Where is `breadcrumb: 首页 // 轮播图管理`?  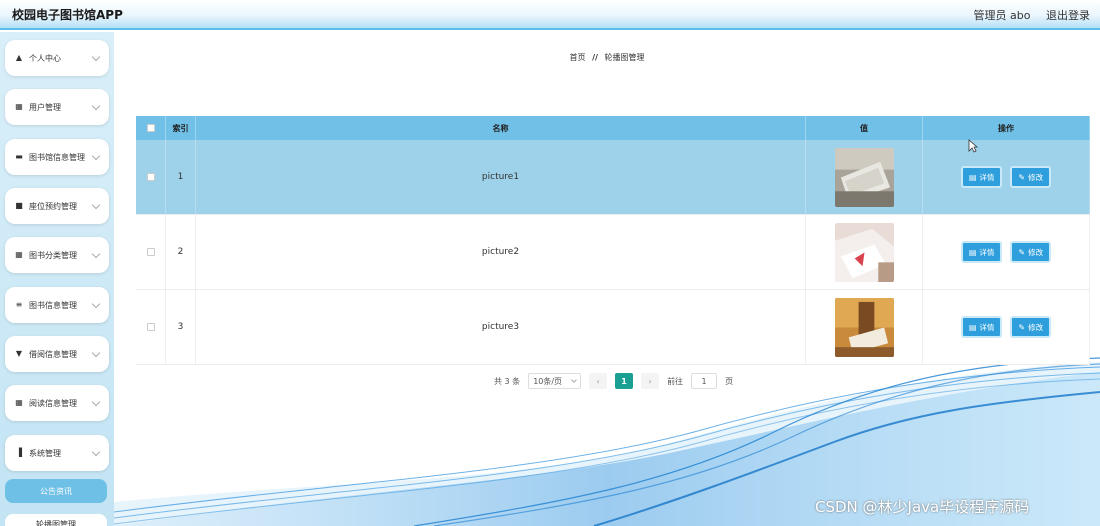 breadcrumb: 首页 // 轮播图管理 is located at coordinates (607, 57).